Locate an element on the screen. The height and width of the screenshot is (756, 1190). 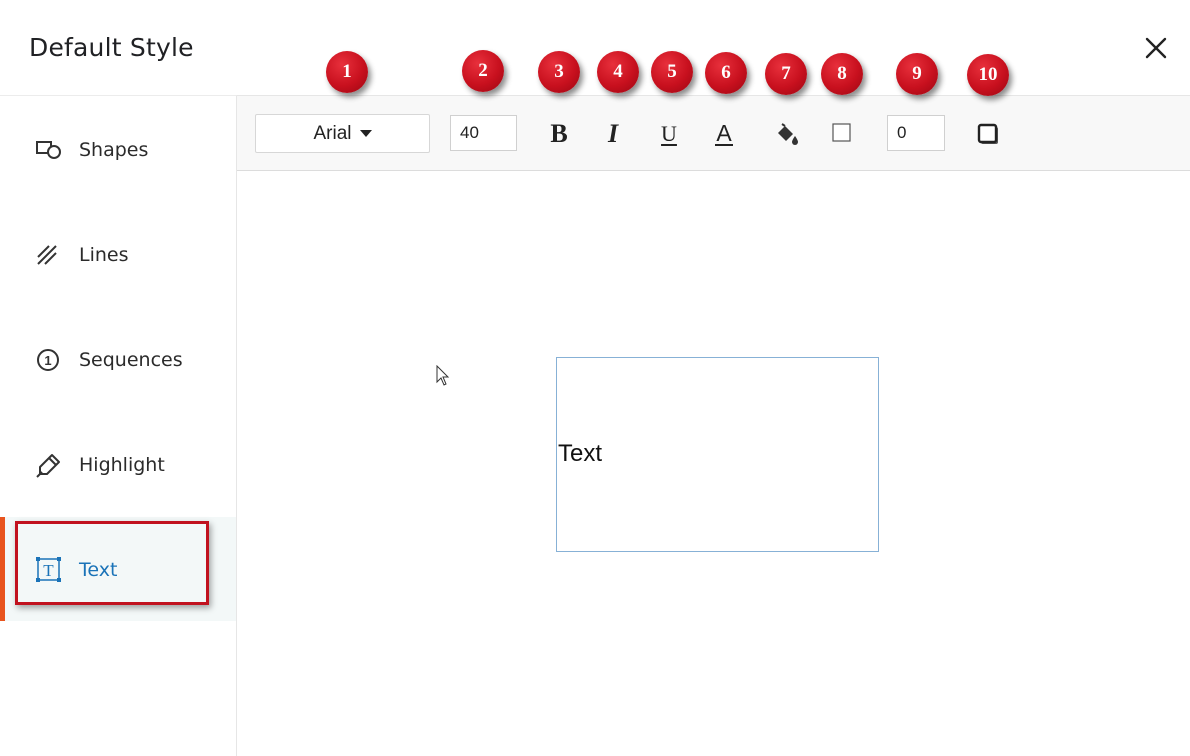
shadow-box-icon is located at coordinates (987, 133).